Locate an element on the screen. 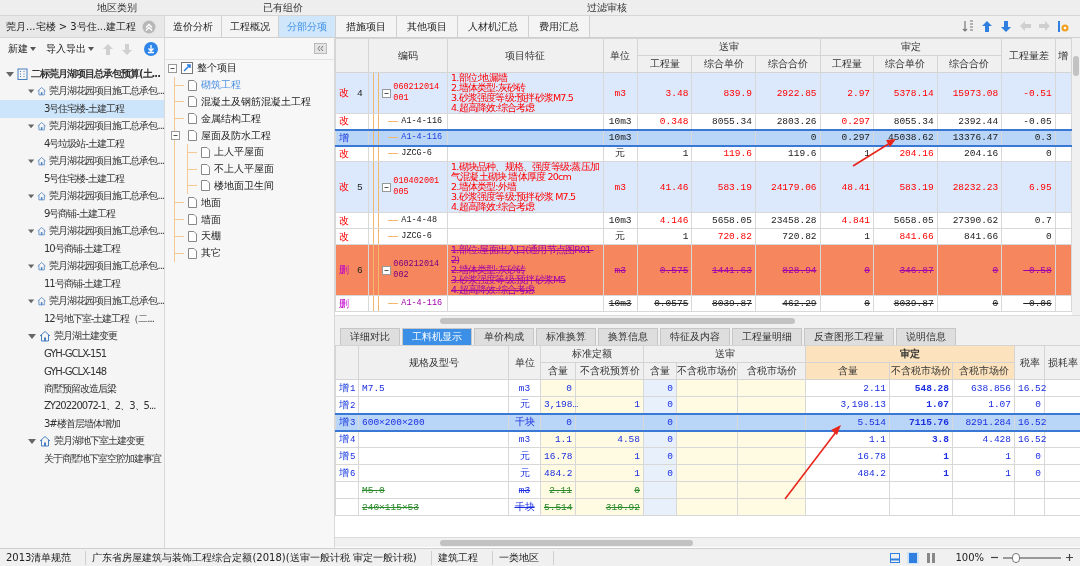 This screenshot has width=1080, height=566. tree-item: GYH-GCLX-151 is located at coordinates (82, 354).